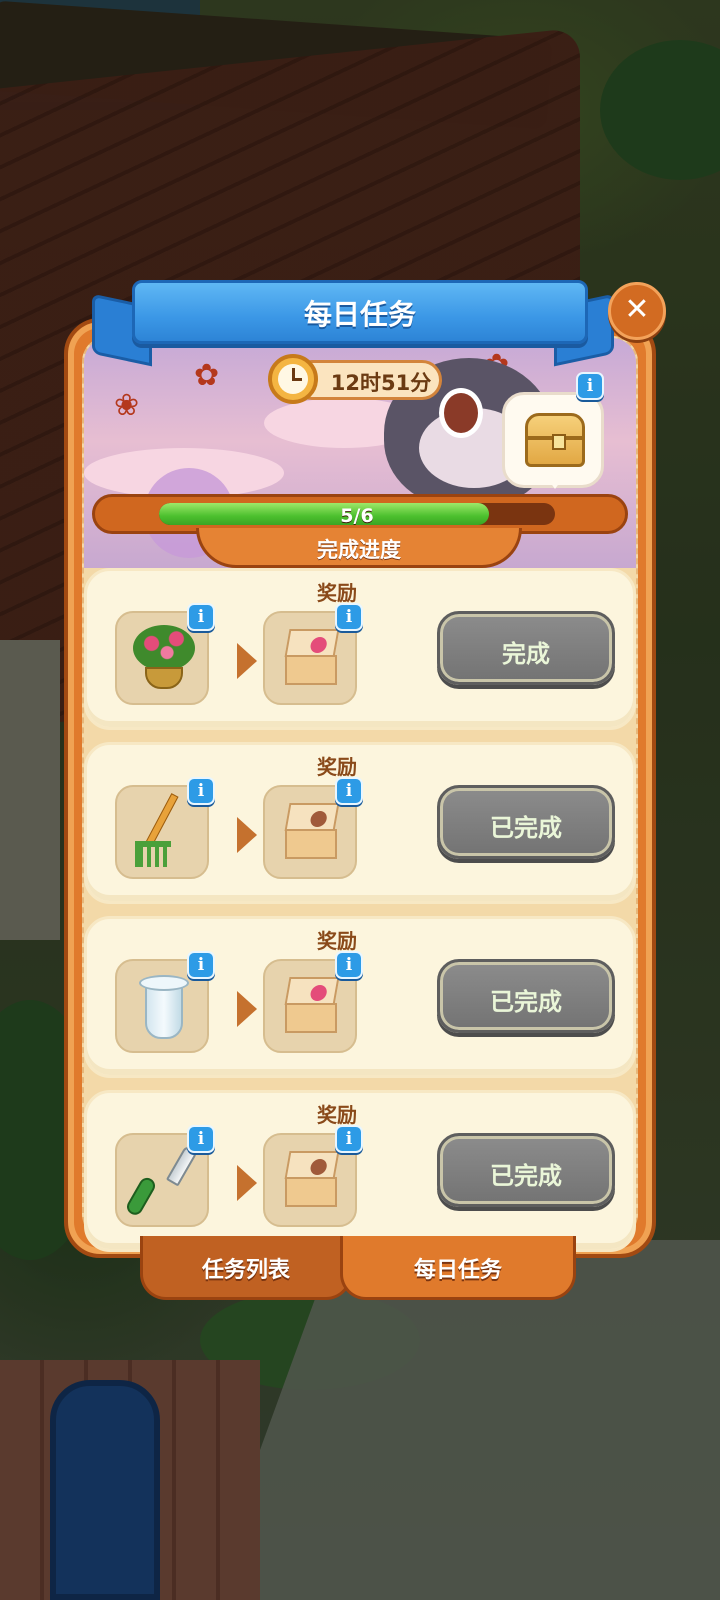 The width and height of the screenshot is (720, 1600). I want to click on close-icon: ✕, so click(637, 309).